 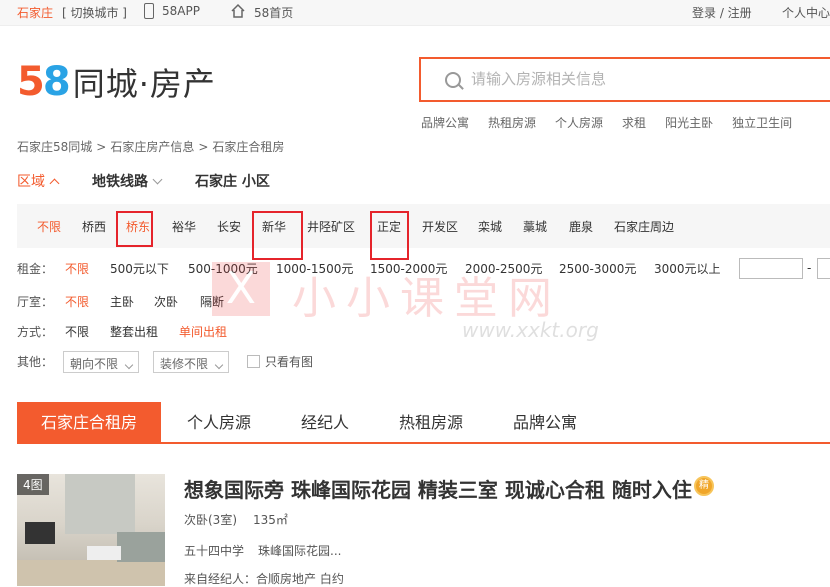 What do you see at coordinates (210, 520) in the screenshot?
I see `listing-room: 次卧(3室)` at bounding box center [210, 520].